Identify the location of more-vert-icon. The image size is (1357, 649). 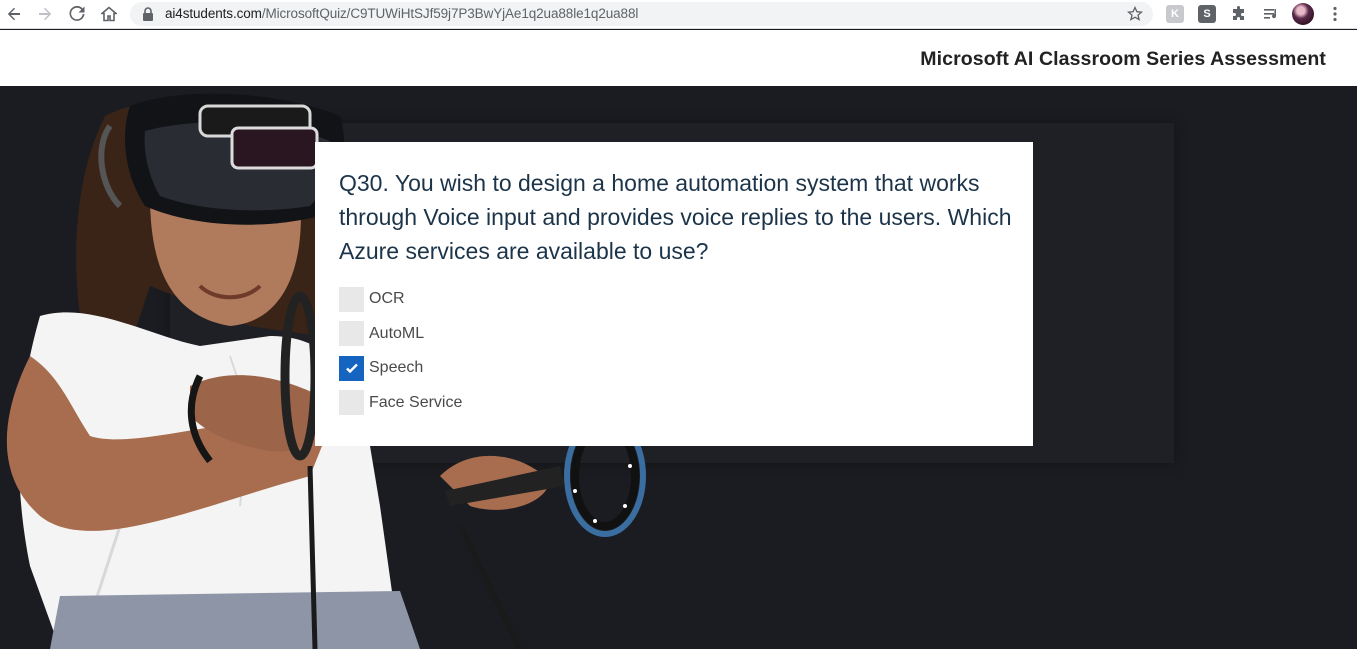
(1335, 14).